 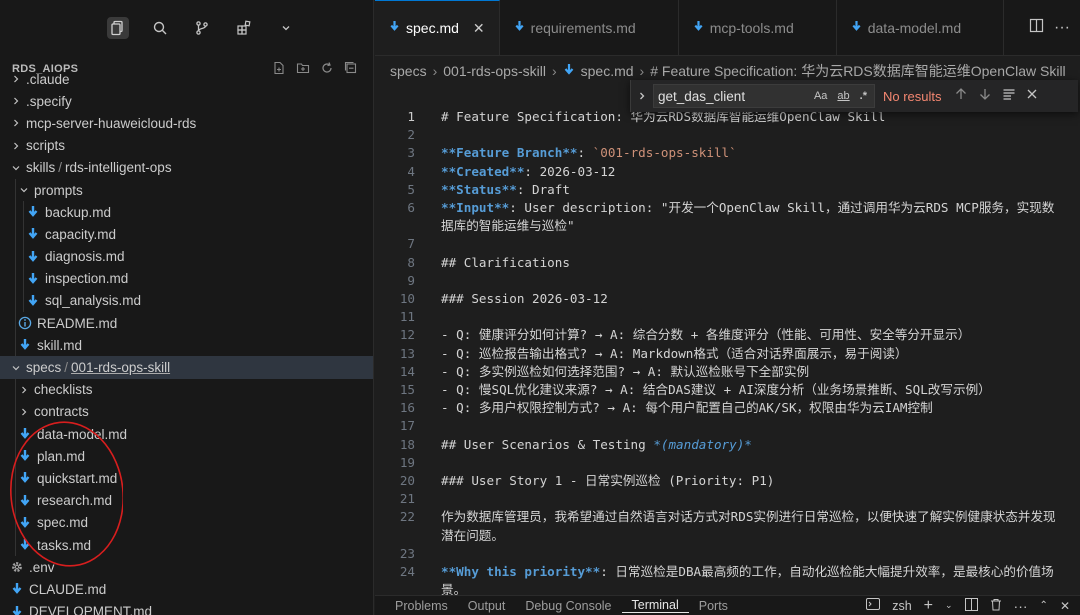 What do you see at coordinates (411, 171) in the screenshot?
I see `line-number: 4` at bounding box center [411, 171].